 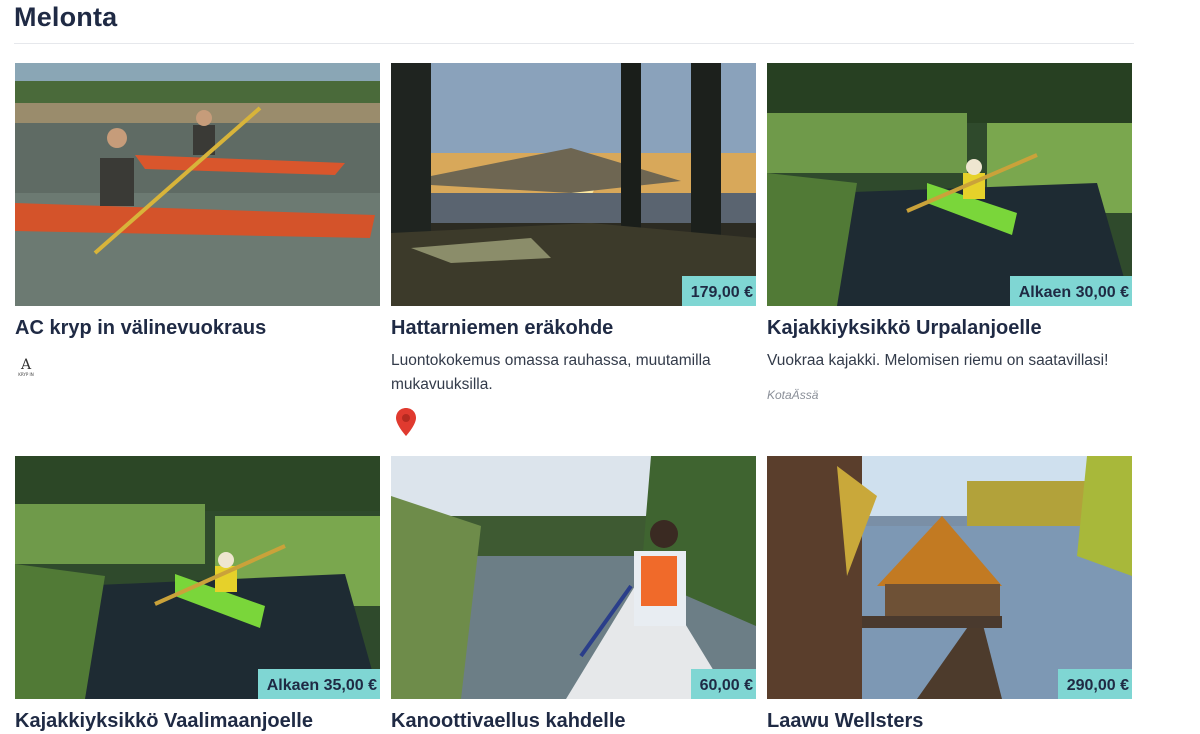 I want to click on product-image: Alkaen 30,00 €, so click(x=949, y=184).